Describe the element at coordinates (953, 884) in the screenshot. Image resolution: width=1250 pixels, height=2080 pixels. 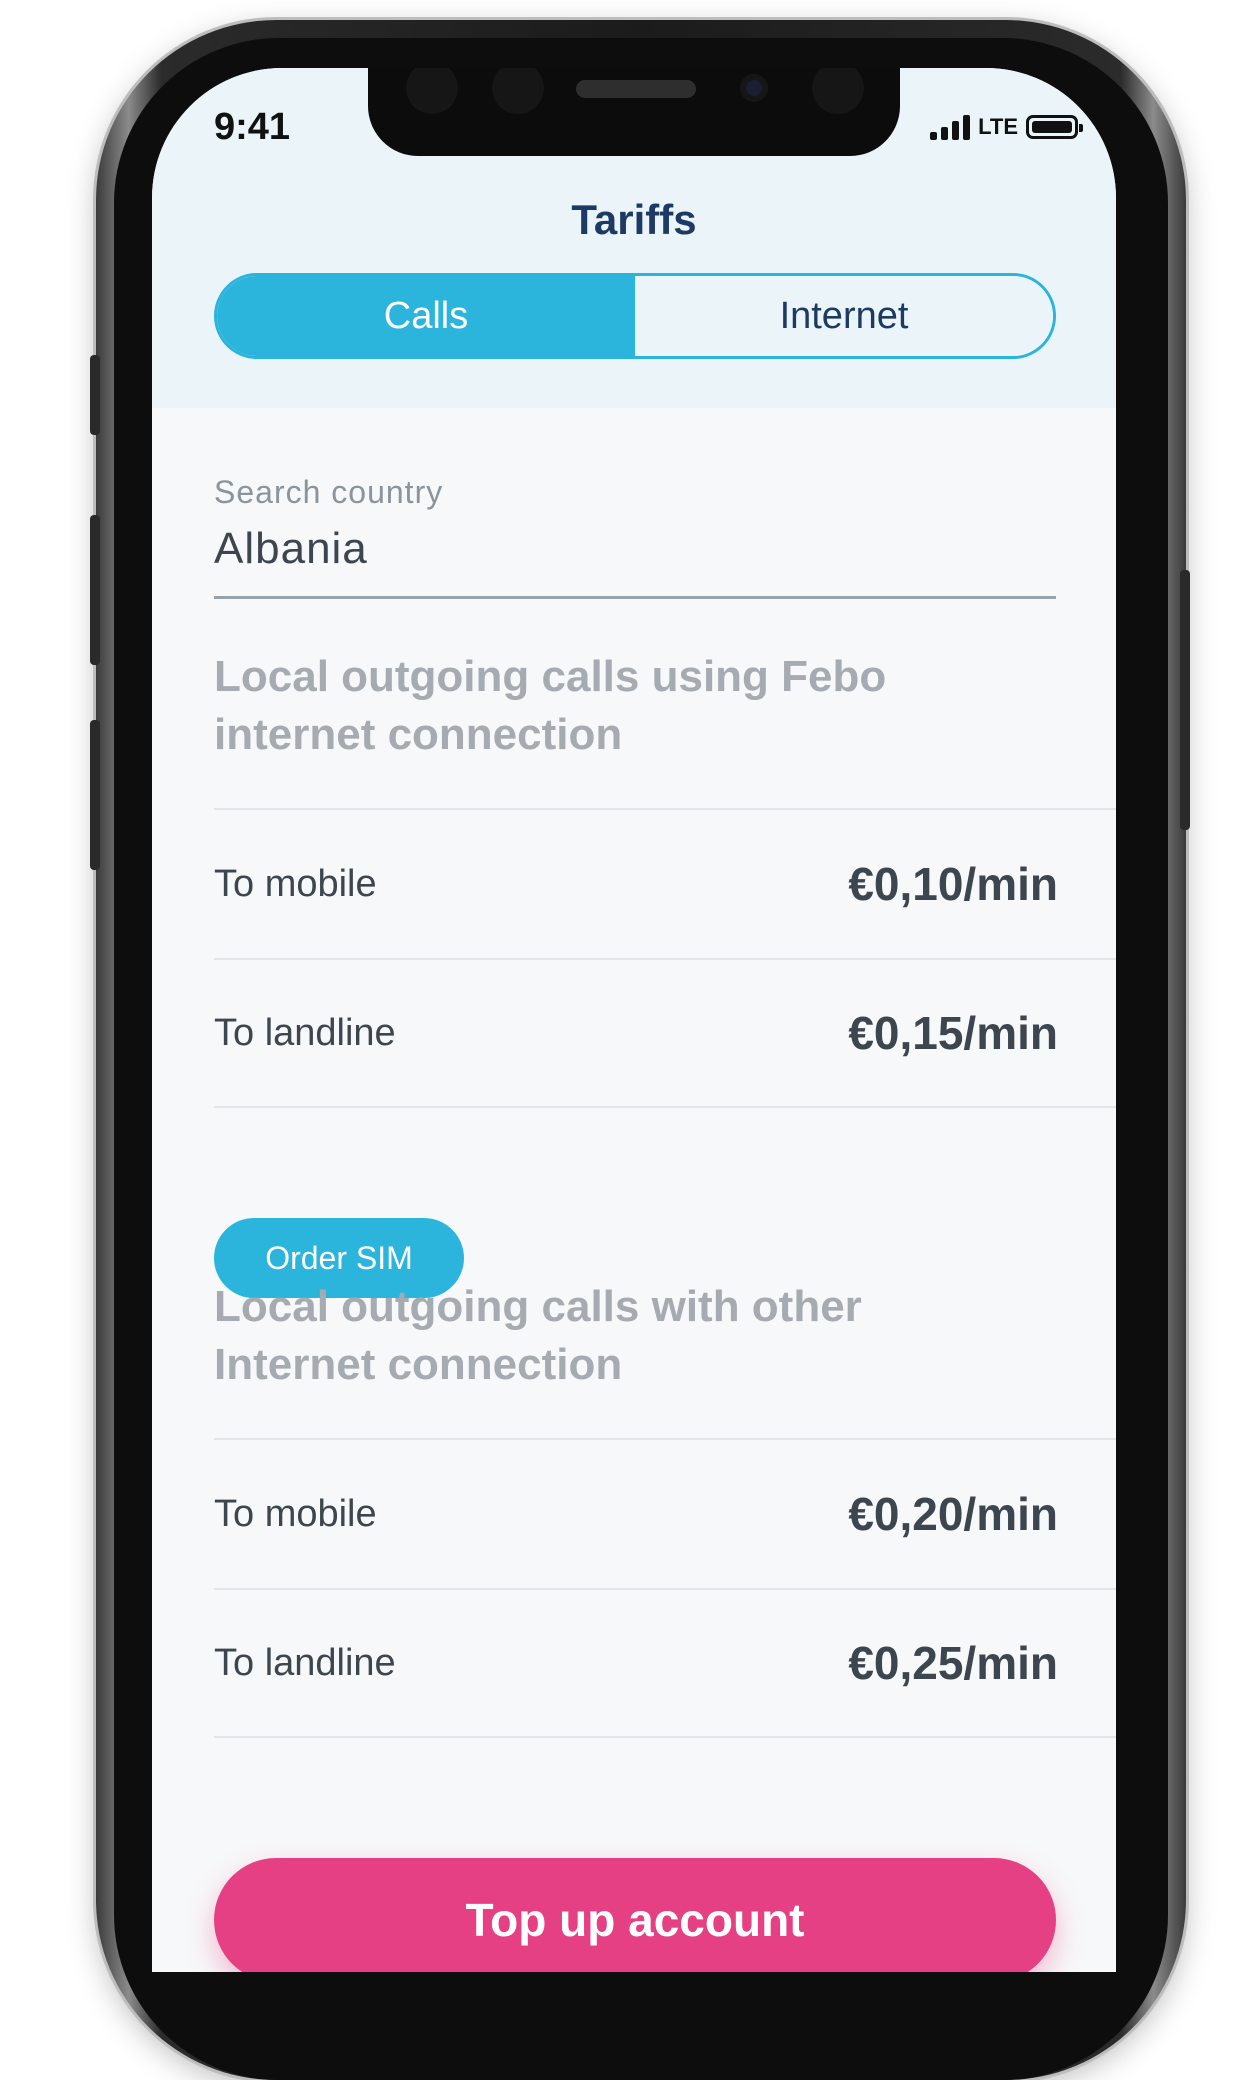
I see `tariff-price: €0,10/min` at that location.